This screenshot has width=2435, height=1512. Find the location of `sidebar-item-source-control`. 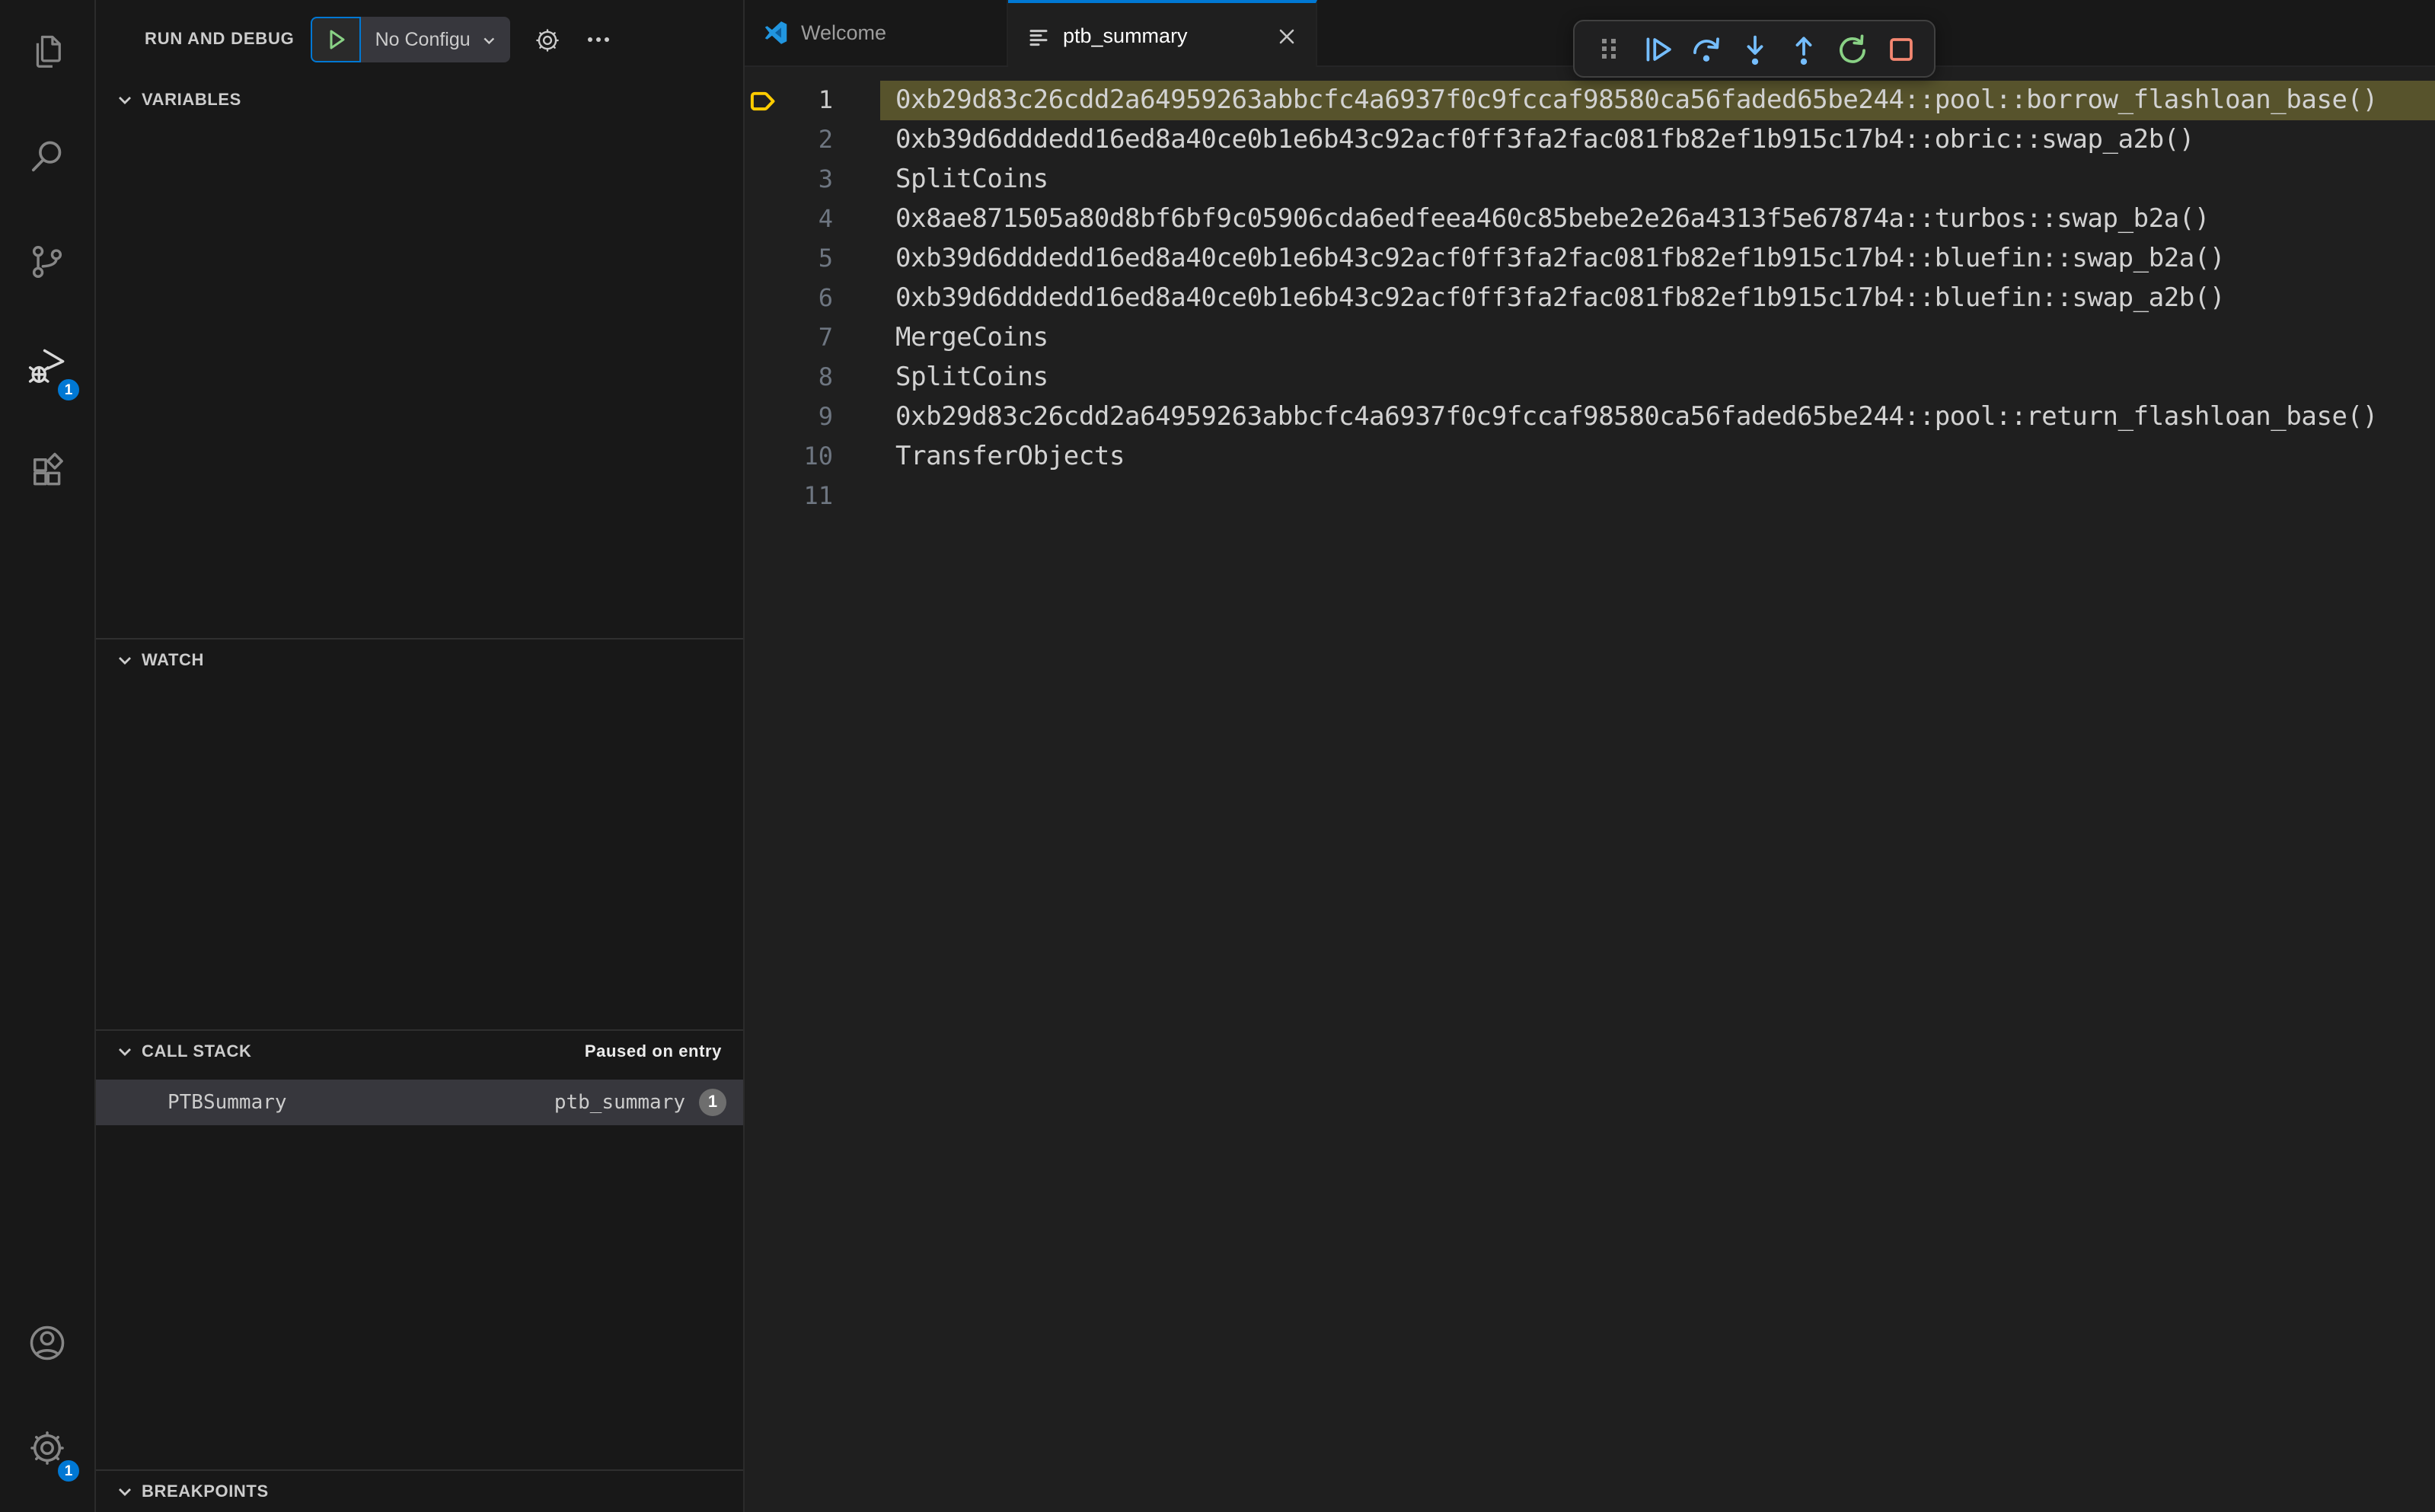

sidebar-item-source-control is located at coordinates (47, 262).